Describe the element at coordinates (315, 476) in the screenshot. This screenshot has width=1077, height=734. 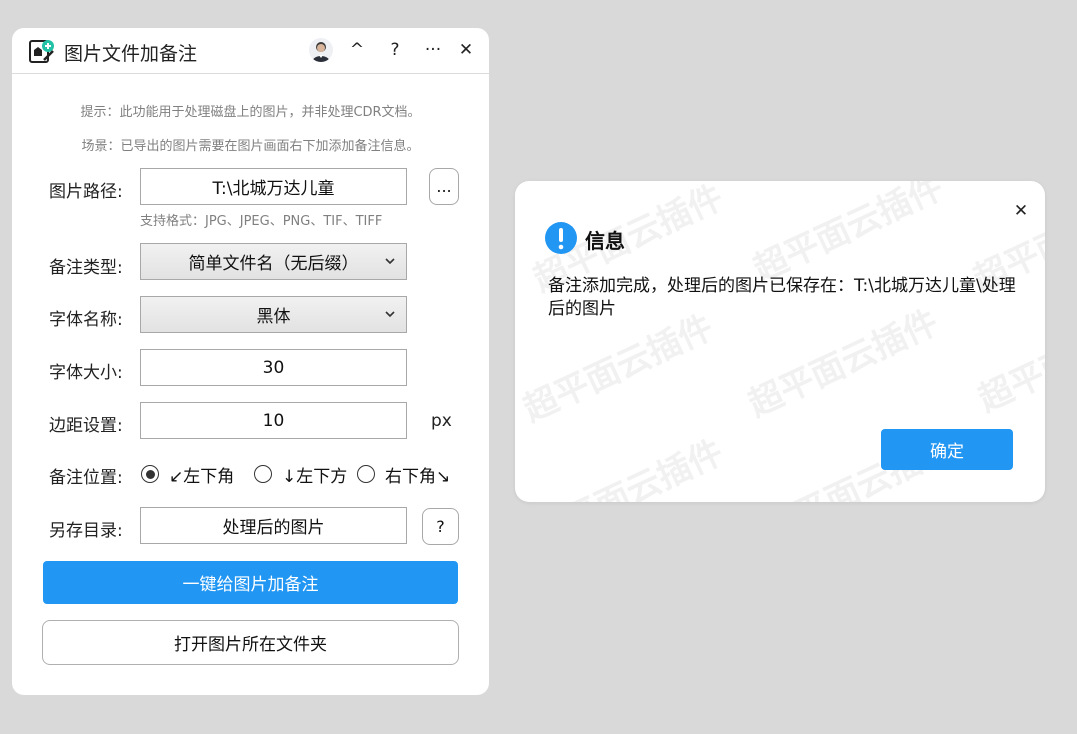
I see `position-option-label: ↓左下方` at that location.